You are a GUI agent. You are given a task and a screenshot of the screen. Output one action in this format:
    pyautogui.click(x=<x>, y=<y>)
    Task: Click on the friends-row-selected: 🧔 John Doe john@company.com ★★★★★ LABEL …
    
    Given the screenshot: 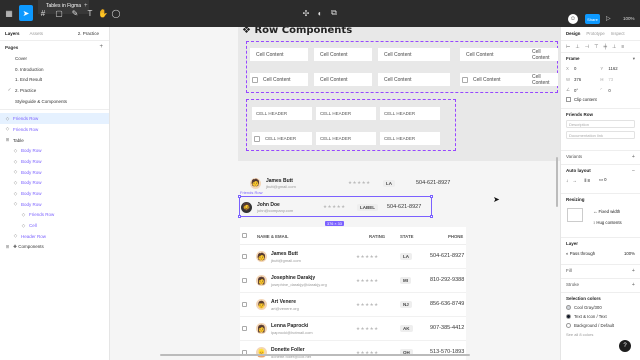 What is the action you would take?
    pyautogui.click(x=336, y=207)
    